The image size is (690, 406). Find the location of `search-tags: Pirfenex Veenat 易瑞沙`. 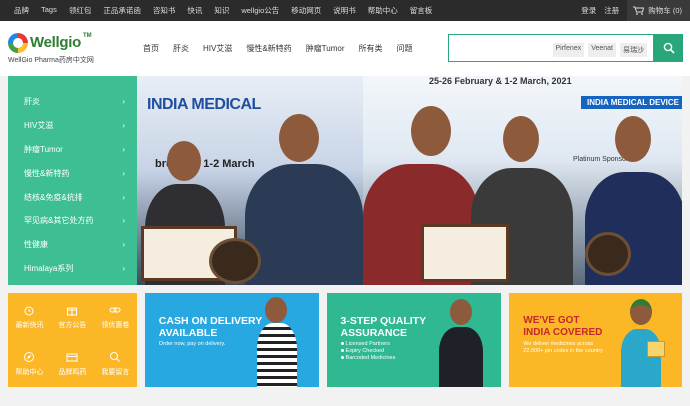

search-tags: Pirfenex Veenat 易瑞沙 is located at coordinates (599, 50).